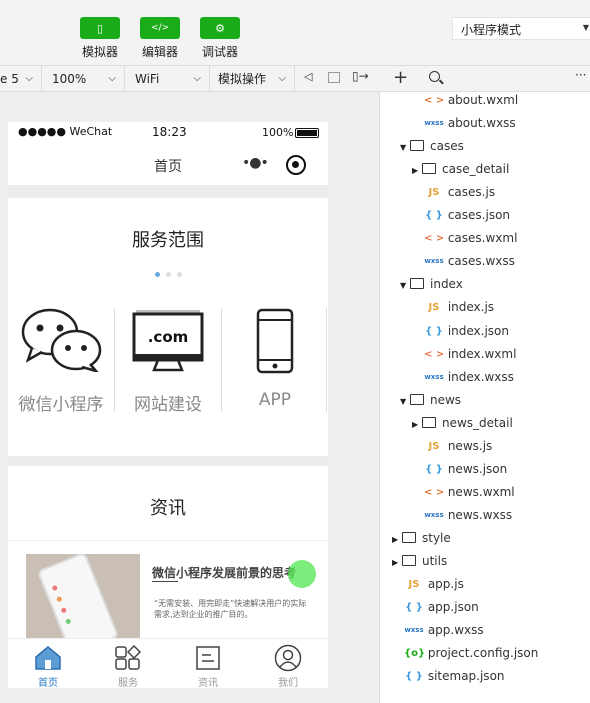 This screenshot has height=703, width=590. Describe the element at coordinates (61, 361) in the screenshot. I see `service-item-miniprogram: 微信小程序` at that location.